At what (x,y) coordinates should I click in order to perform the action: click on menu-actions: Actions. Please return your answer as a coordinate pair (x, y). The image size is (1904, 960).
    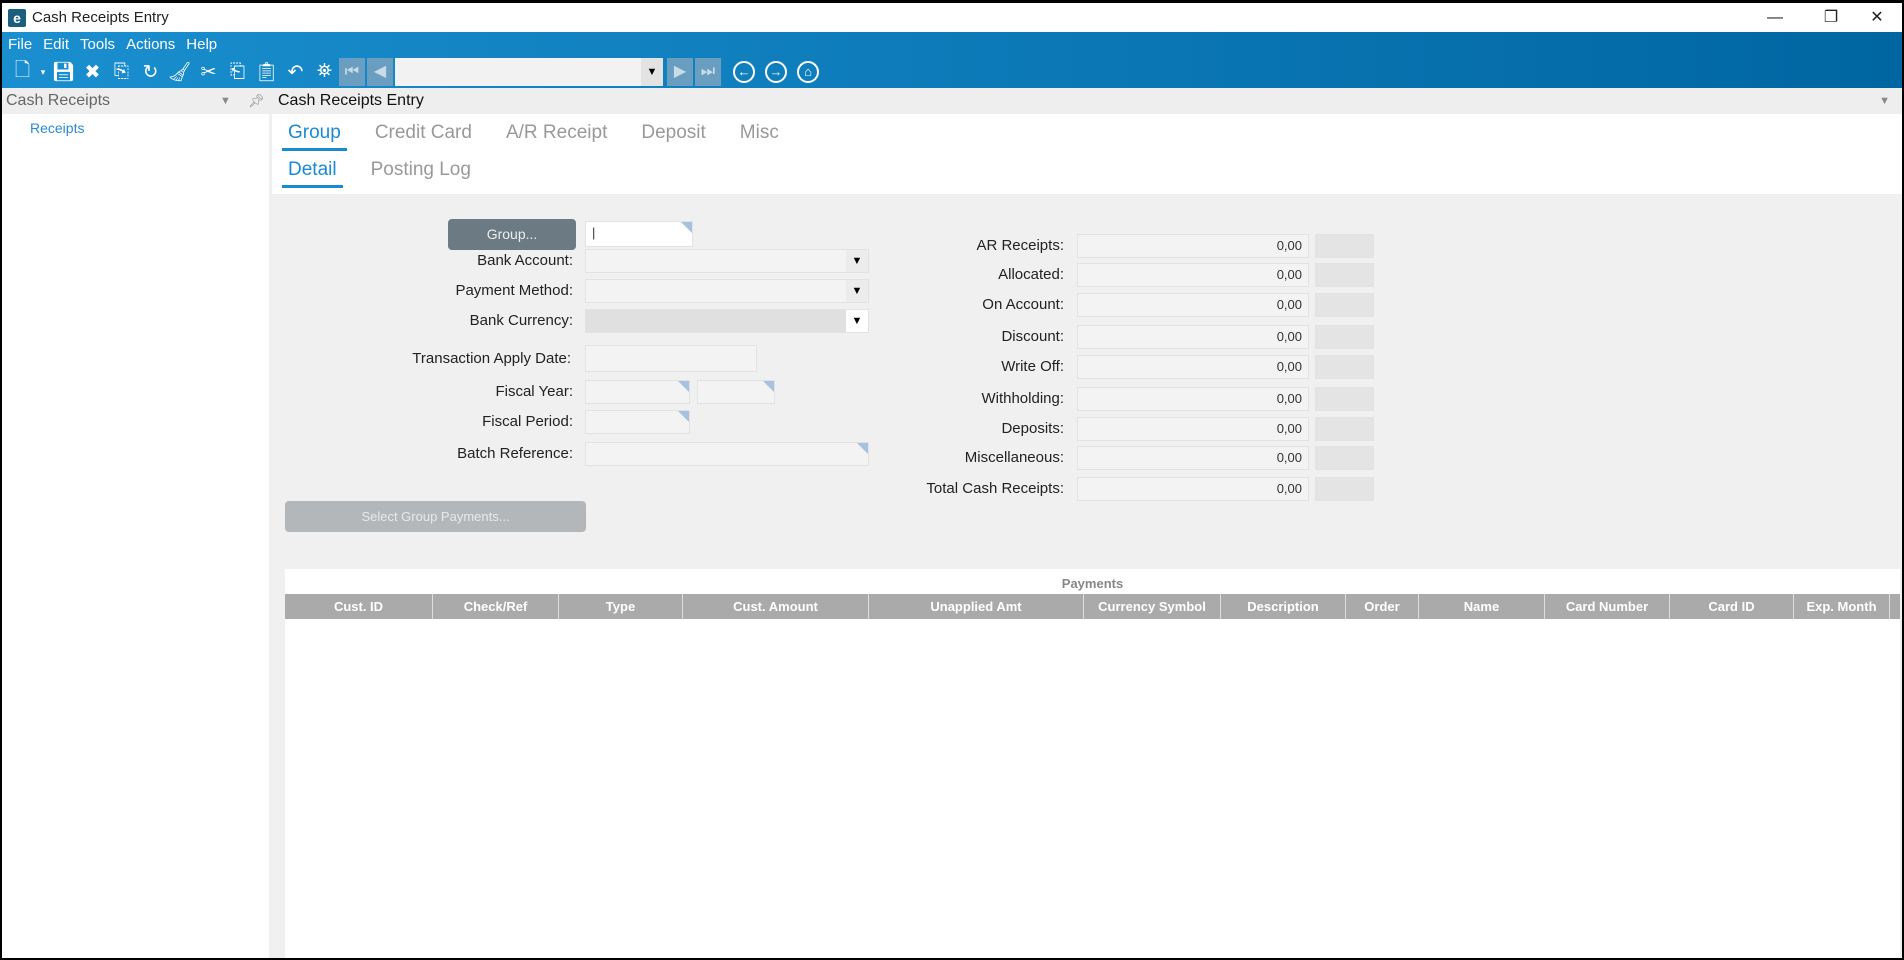
    Looking at the image, I should click on (150, 44).